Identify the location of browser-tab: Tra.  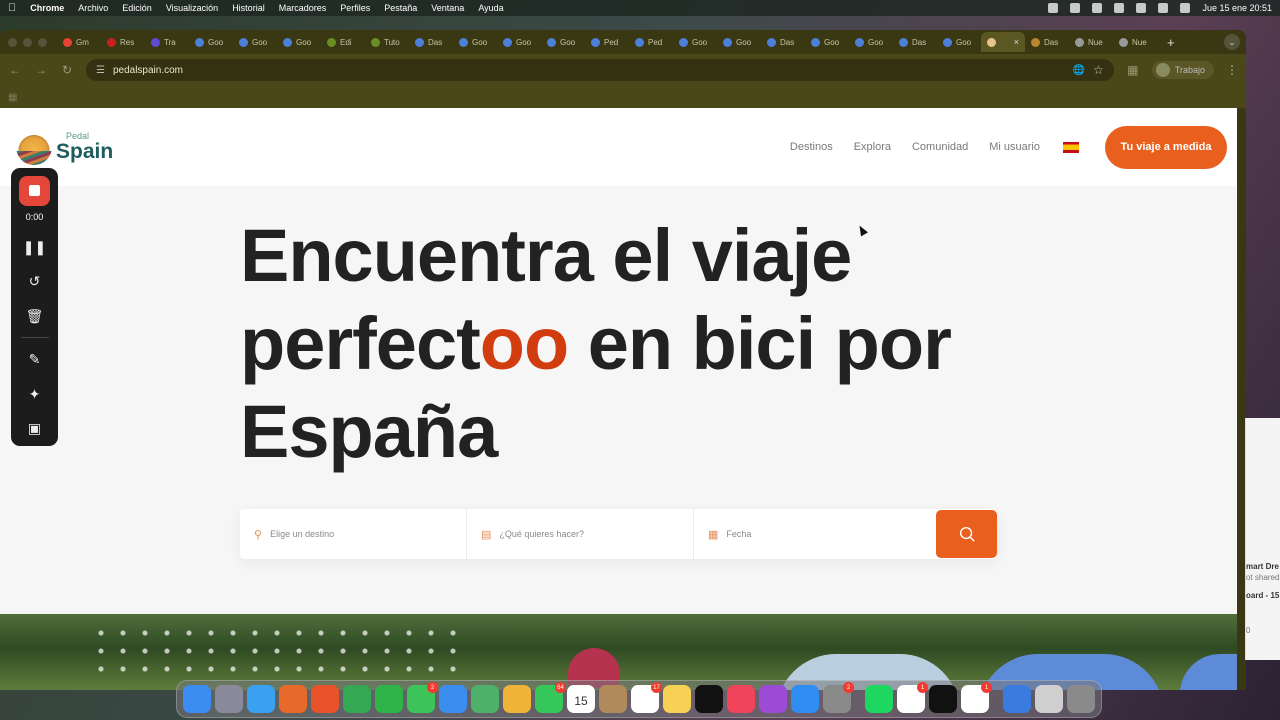
(167, 42).